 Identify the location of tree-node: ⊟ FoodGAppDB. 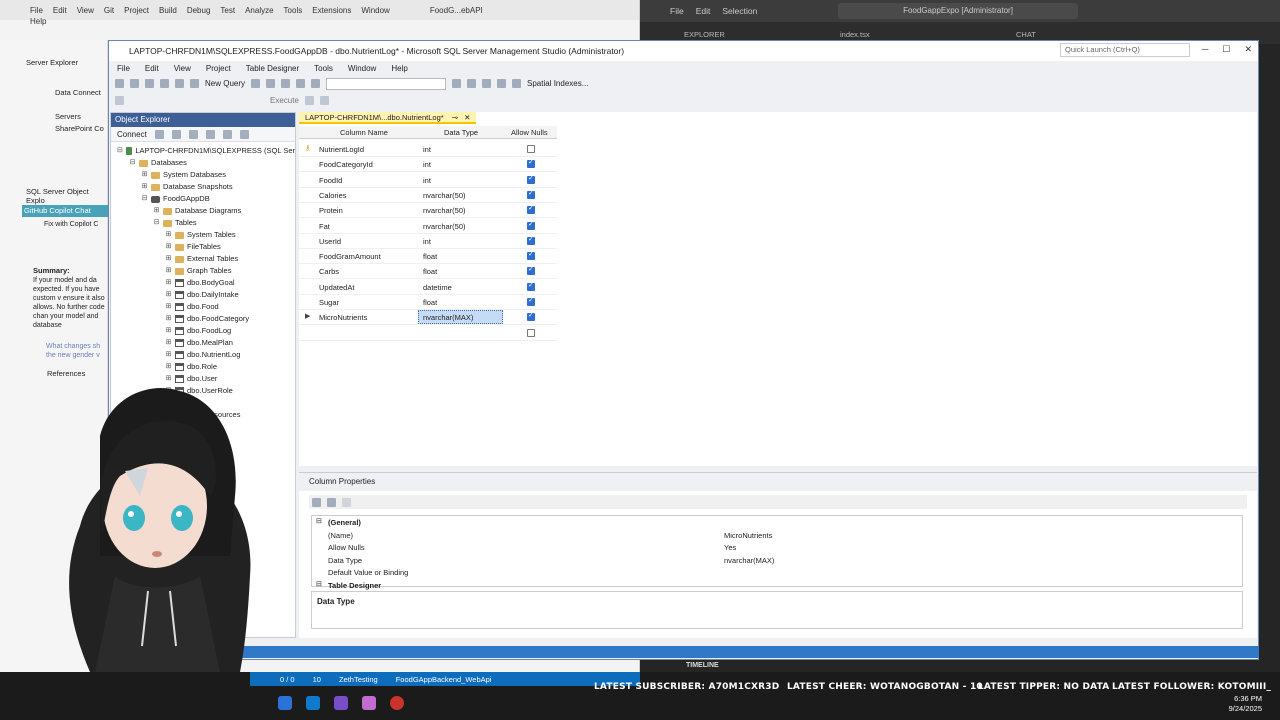
(203, 199).